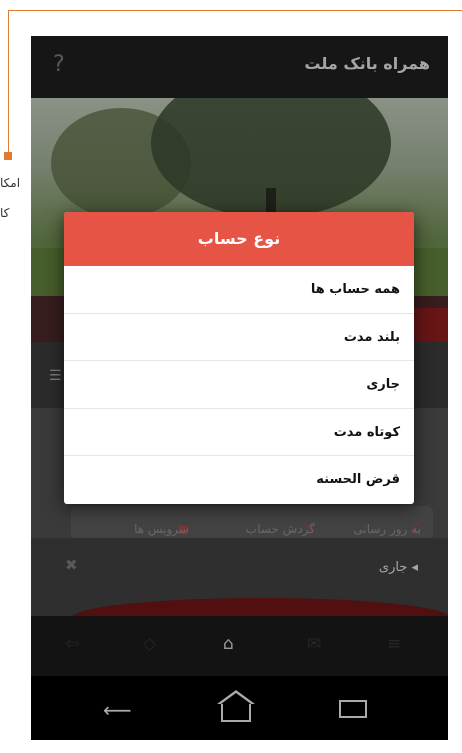 This screenshot has height=753, width=462. I want to click on option-gharz-alhasaneh: قرض الحسنه, so click(239, 480).